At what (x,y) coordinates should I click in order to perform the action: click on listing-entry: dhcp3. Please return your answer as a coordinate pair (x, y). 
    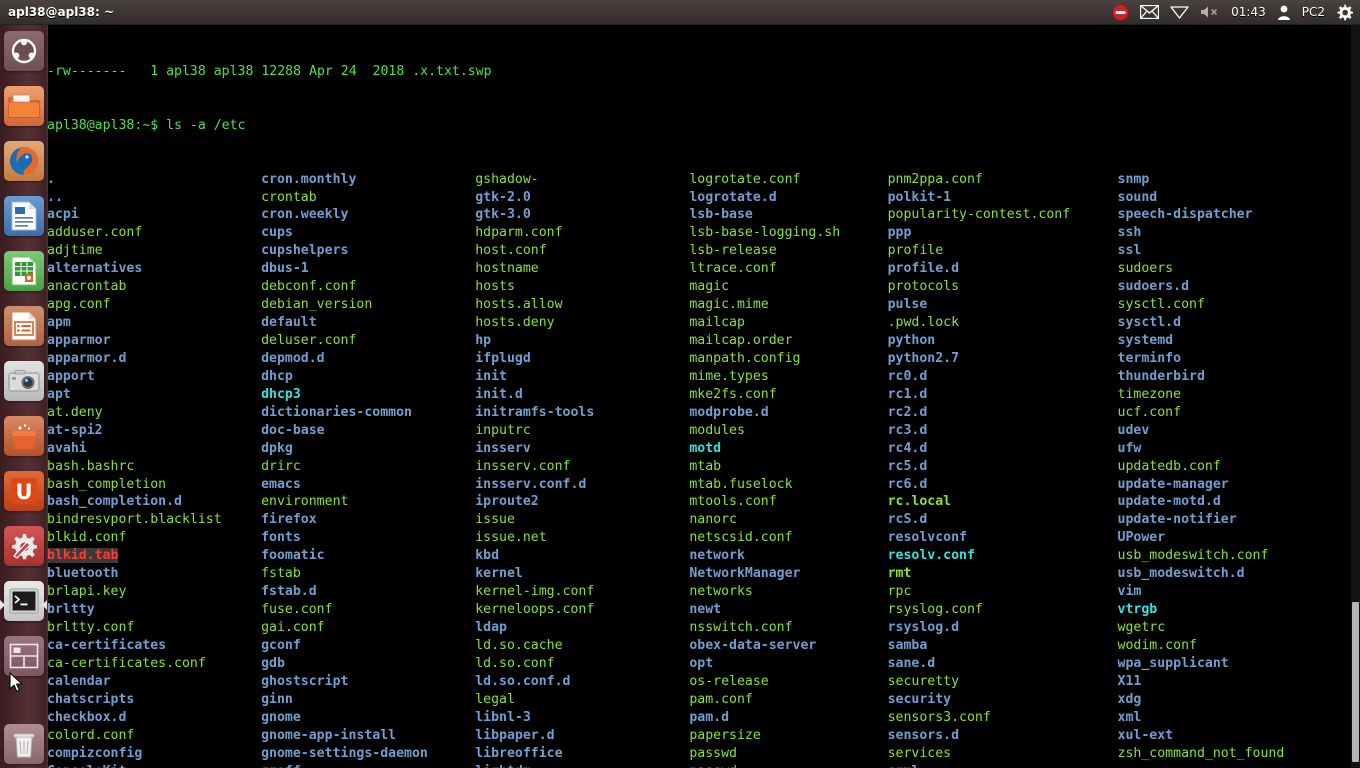
    Looking at the image, I should click on (281, 394).